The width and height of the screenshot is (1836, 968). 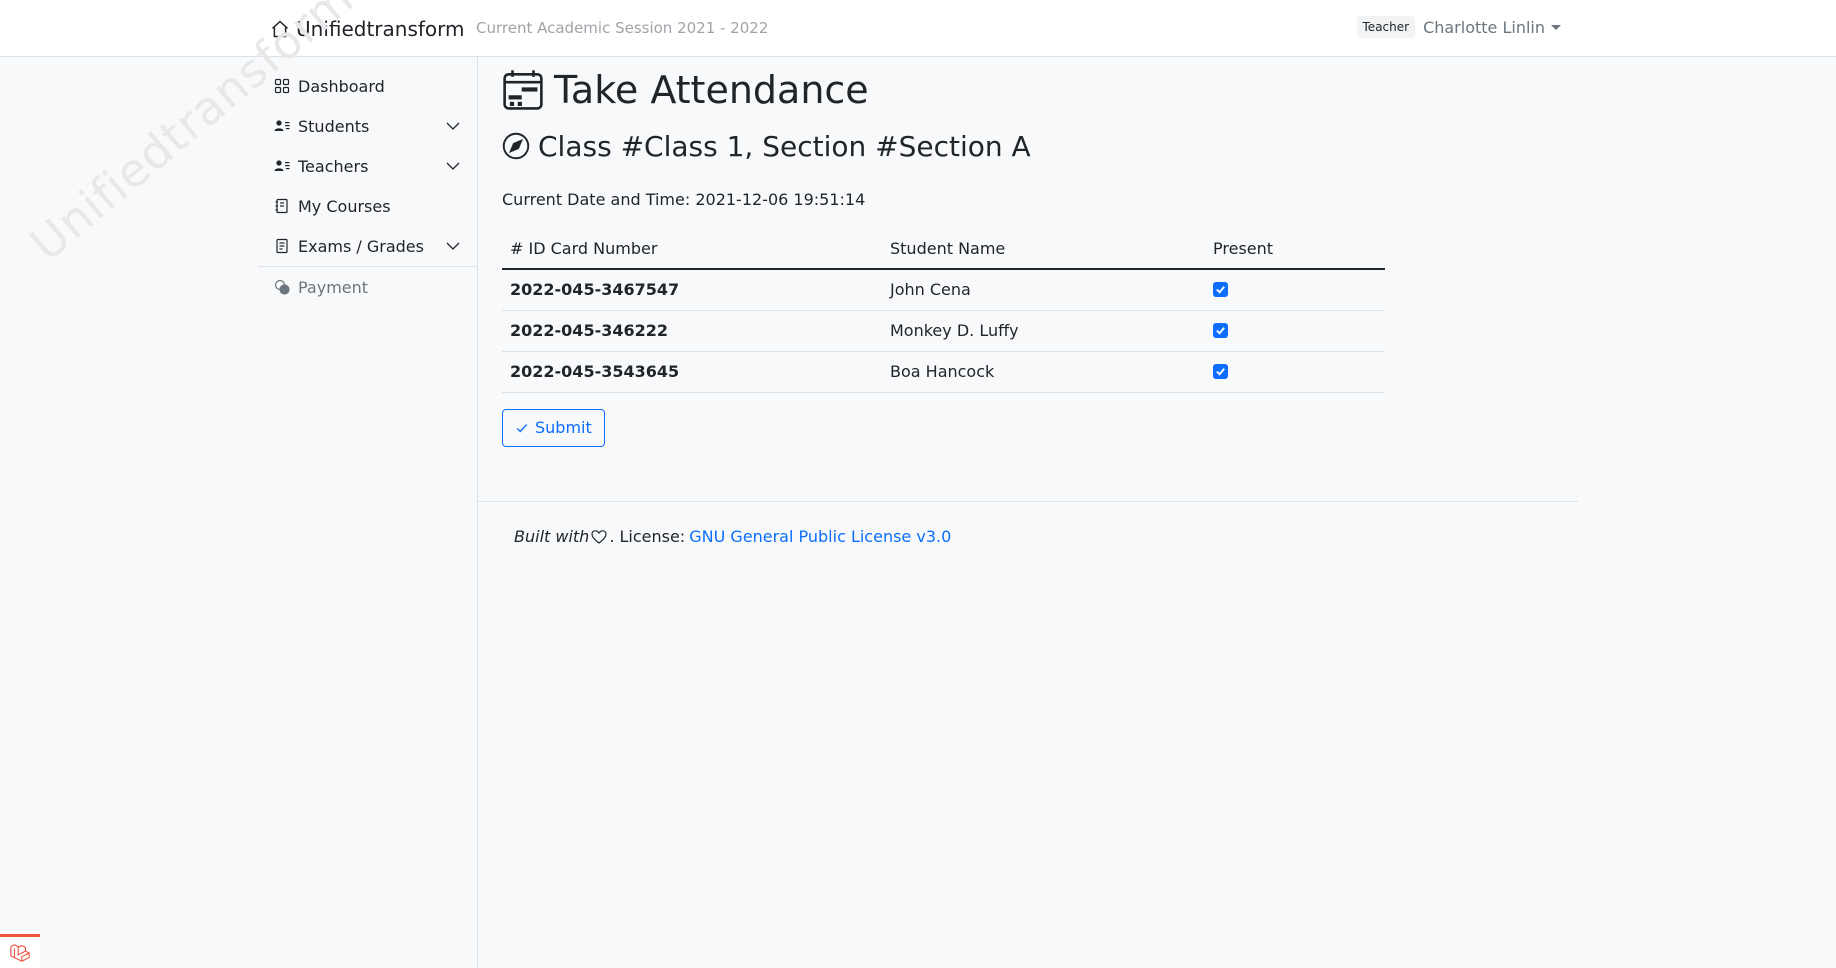 What do you see at coordinates (1386, 27) in the screenshot?
I see `role-badge: Teacher` at bounding box center [1386, 27].